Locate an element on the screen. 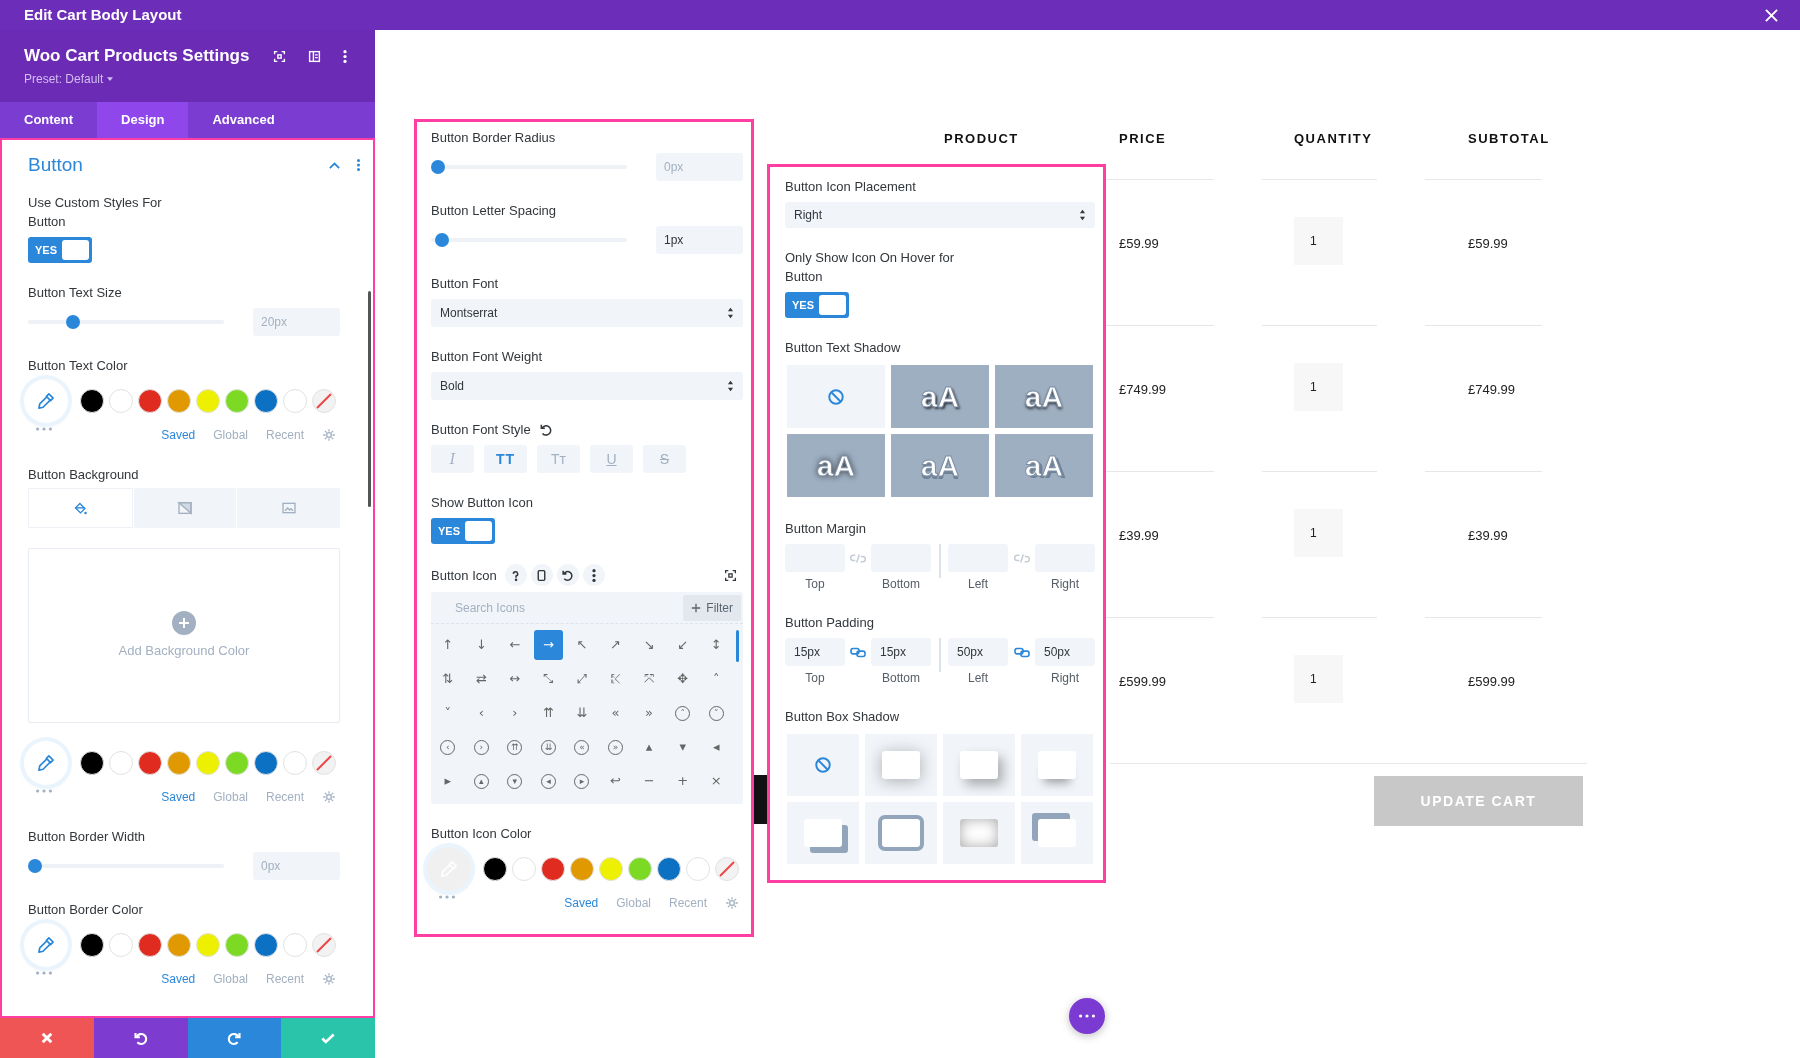  icon-option: ↕ is located at coordinates (716, 645).